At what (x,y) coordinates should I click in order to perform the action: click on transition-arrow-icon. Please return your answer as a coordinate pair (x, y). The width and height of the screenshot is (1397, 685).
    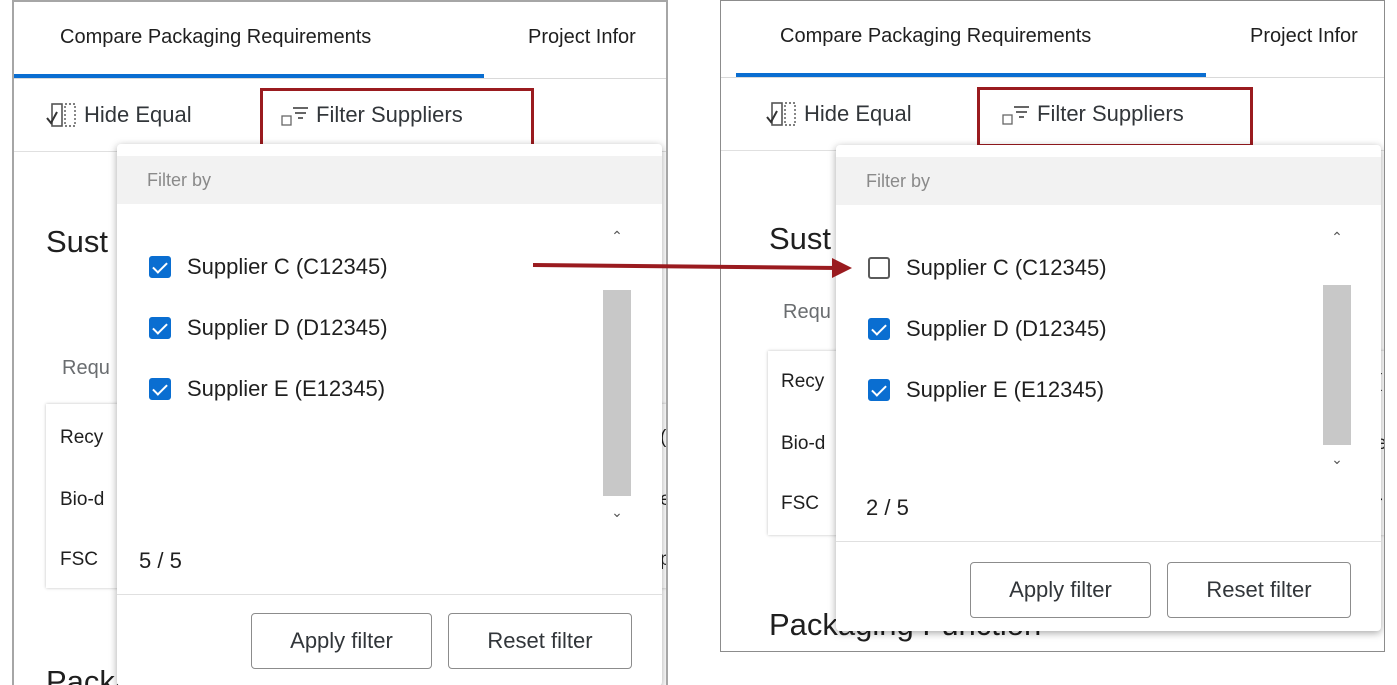
    Looking at the image, I should click on (692, 268).